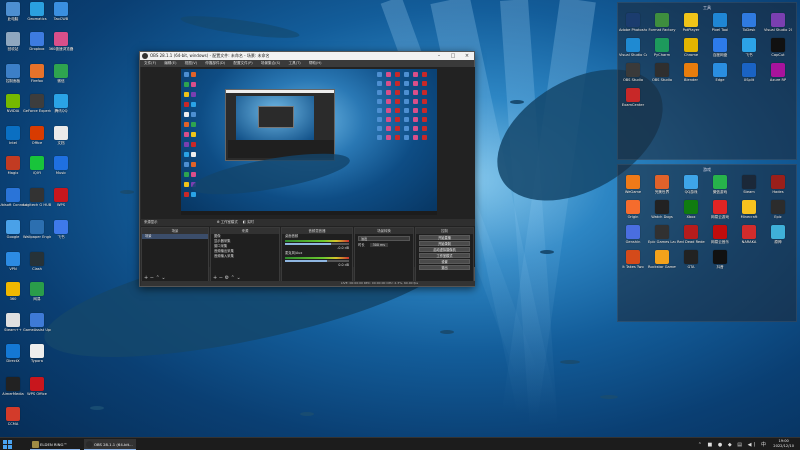 The image size is (800, 450). I want to click on desktop-icon: WPS Office, so click(37, 386).